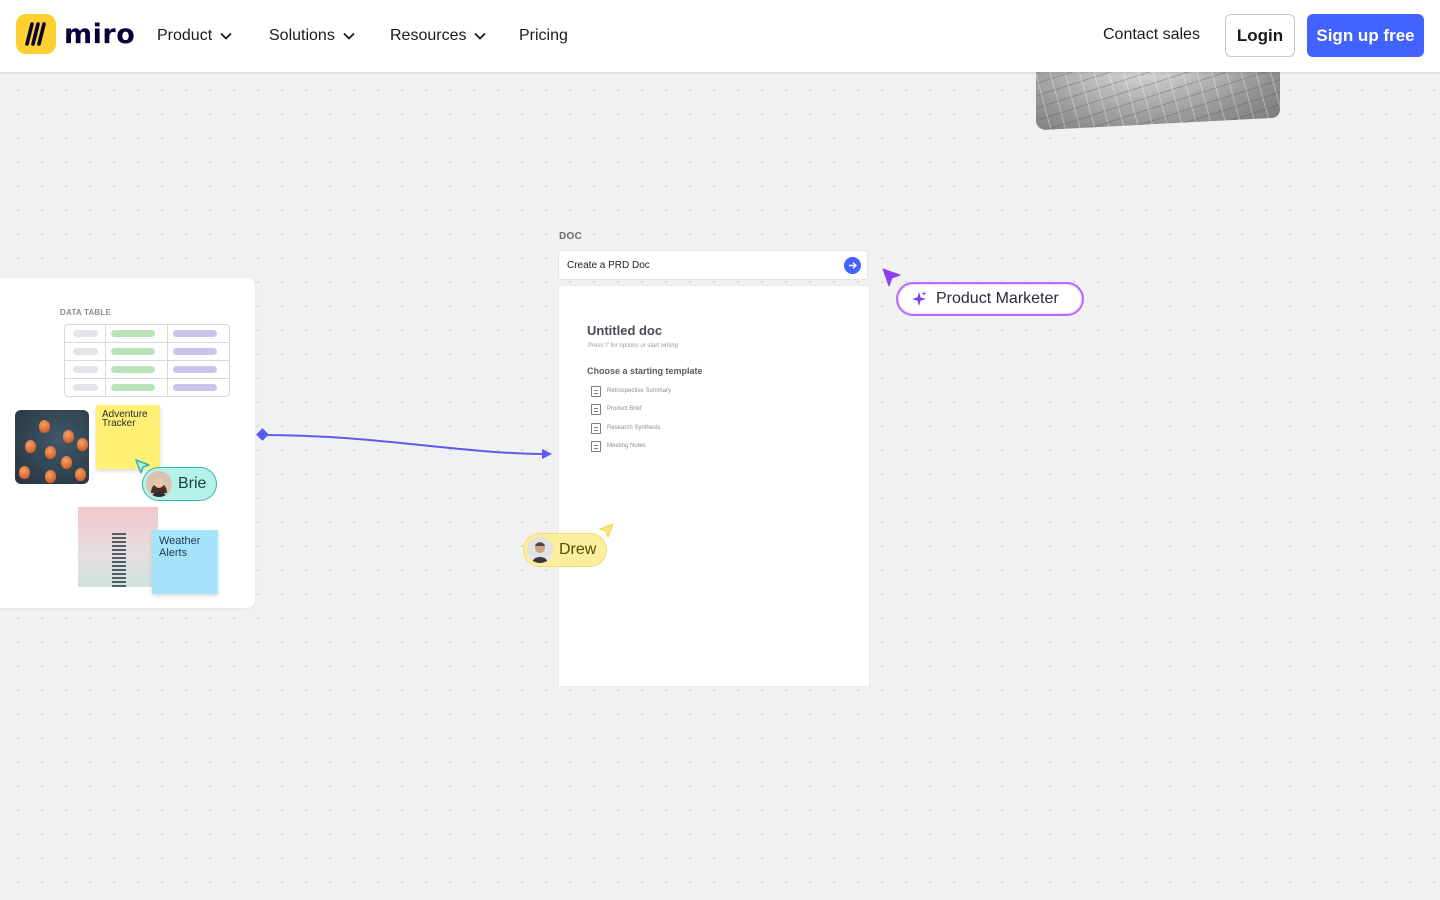 The image size is (1440, 900). What do you see at coordinates (302, 35) in the screenshot?
I see `nav-solutions-label: Solutions` at bounding box center [302, 35].